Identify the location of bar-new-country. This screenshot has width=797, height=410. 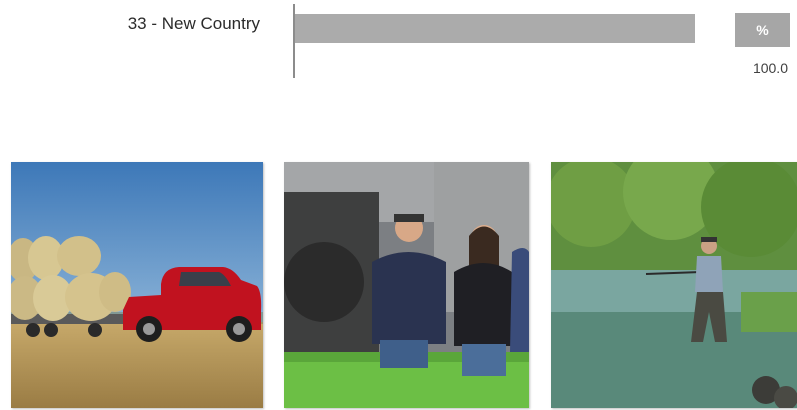
(495, 28).